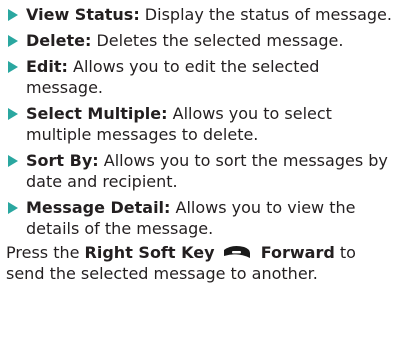 The image size is (401, 344). I want to click on item-term: View Status:, so click(83, 14).